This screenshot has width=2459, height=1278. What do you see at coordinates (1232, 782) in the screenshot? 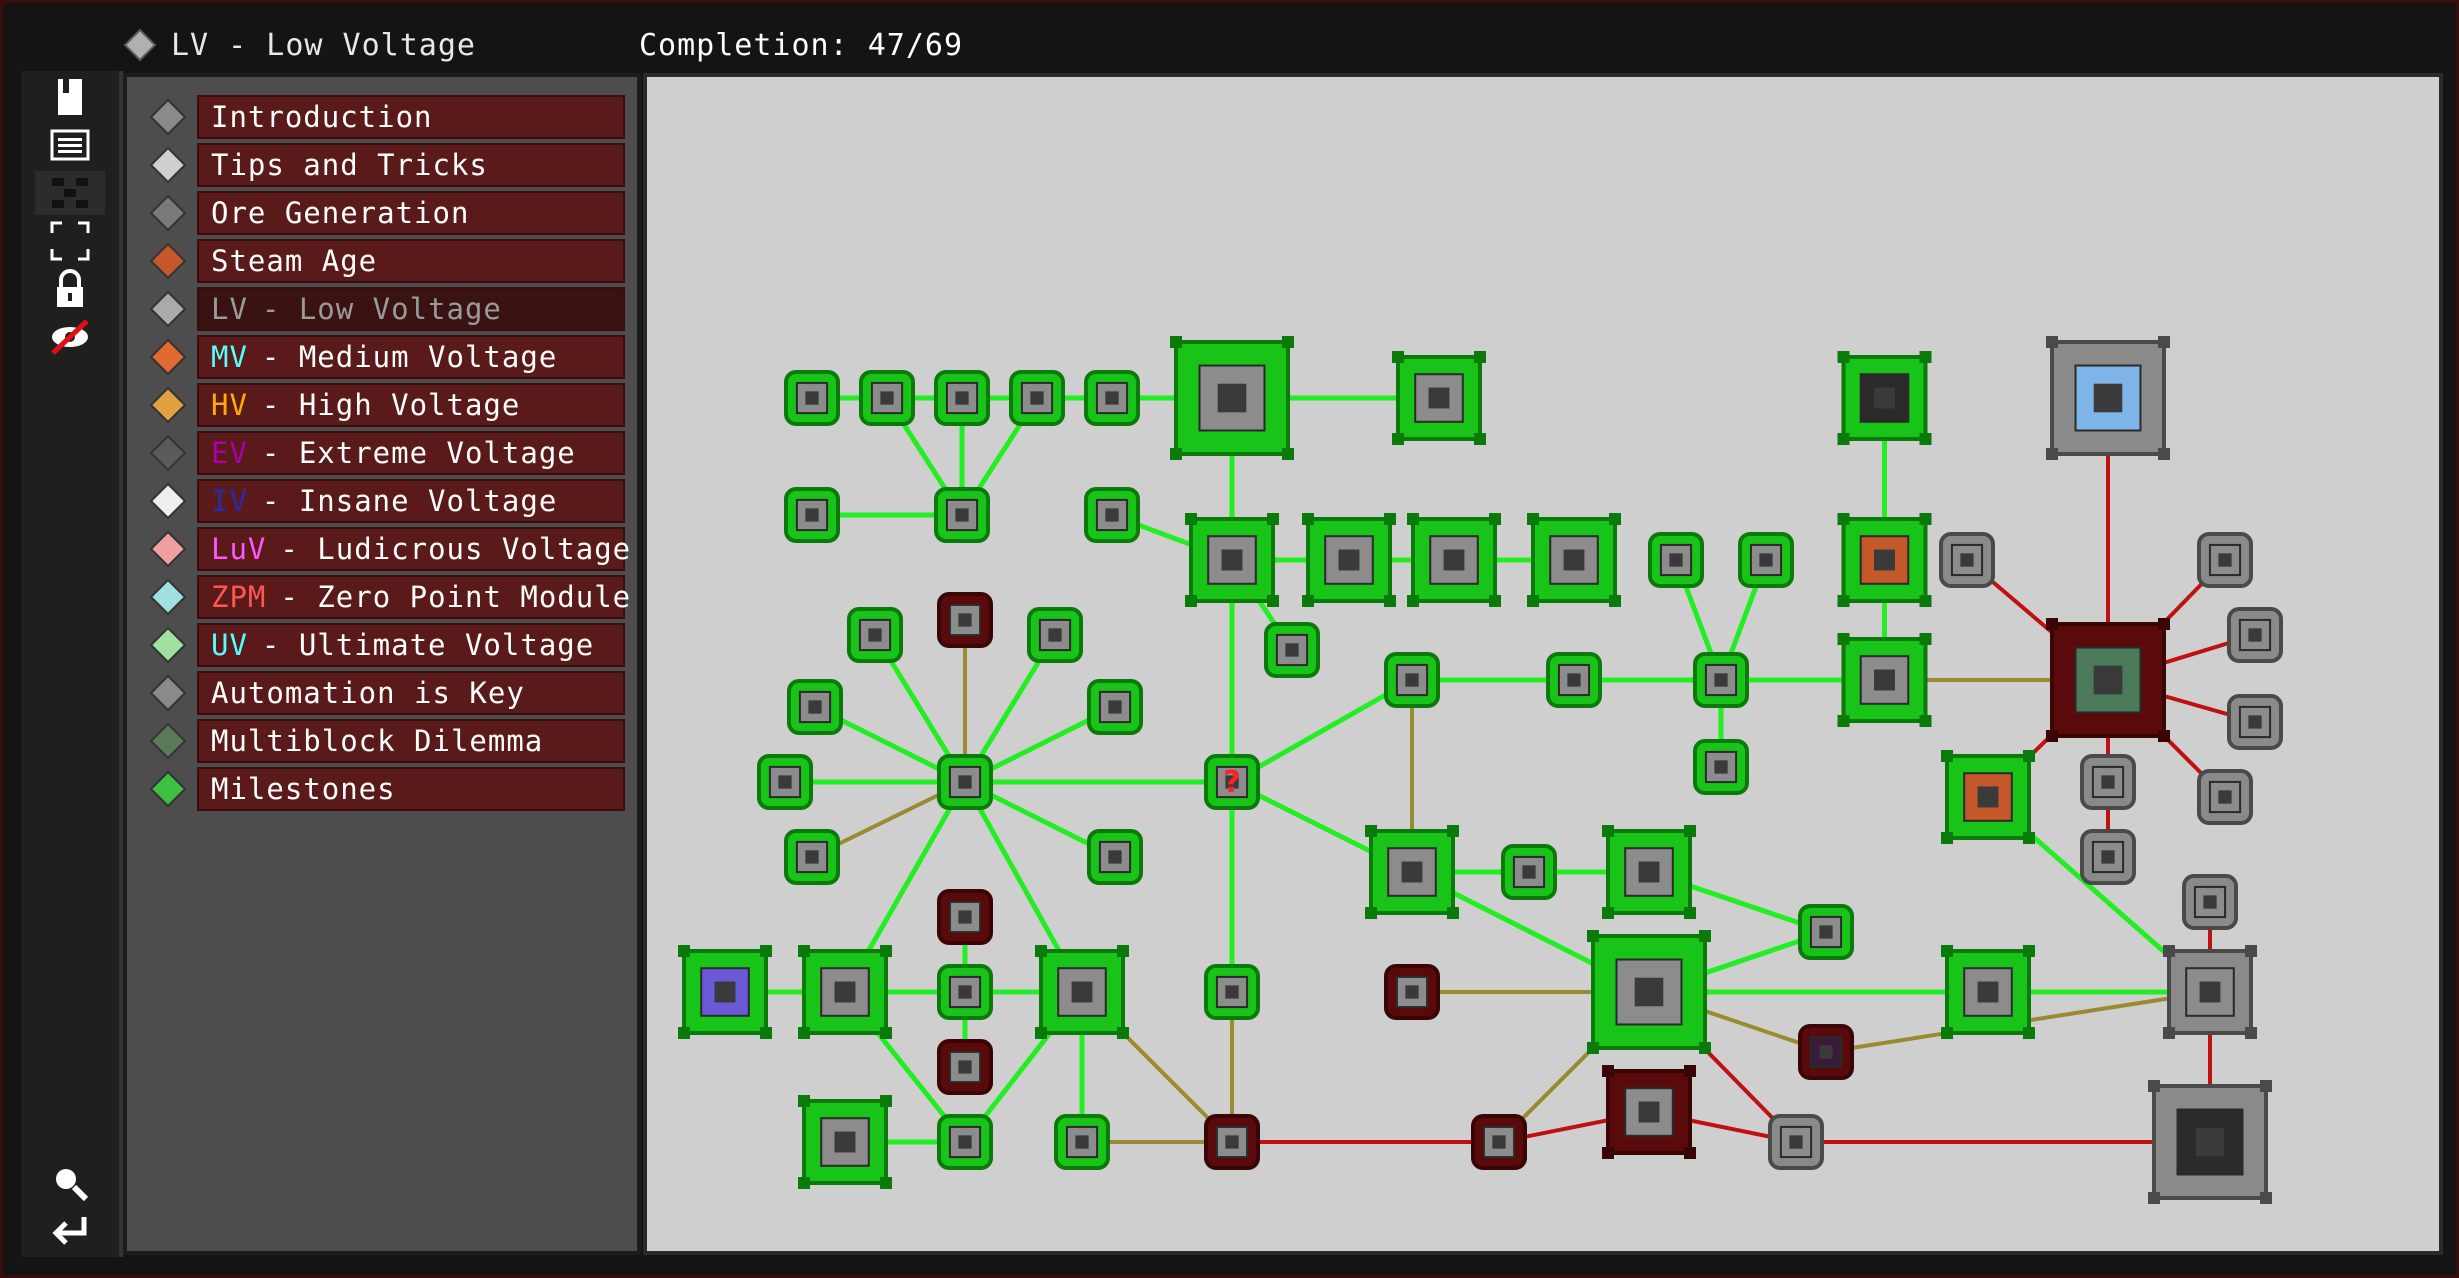
I see `quest-node-question: ?` at bounding box center [1232, 782].